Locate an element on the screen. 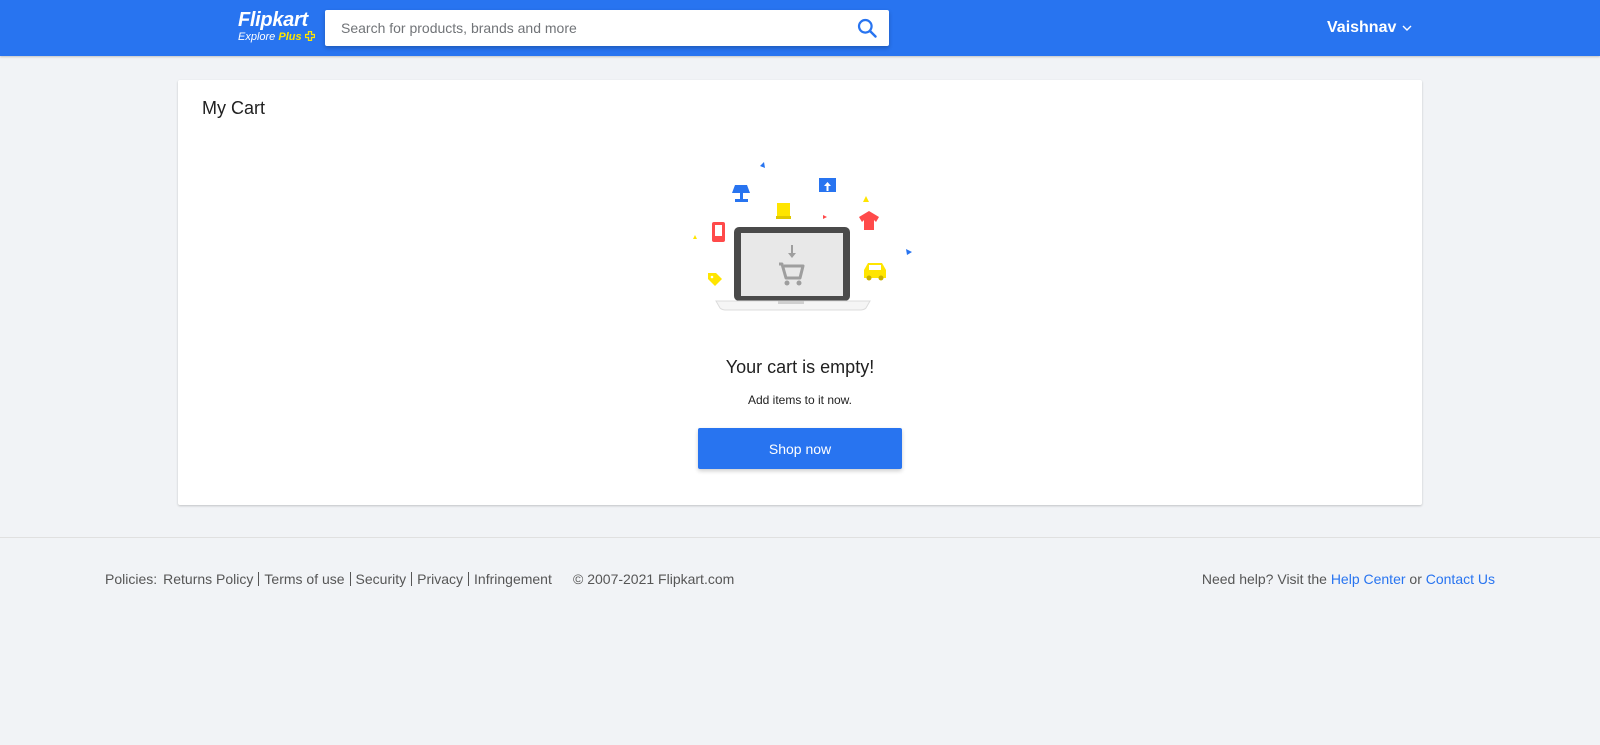 The height and width of the screenshot is (745, 1600). search-button is located at coordinates (867, 28).